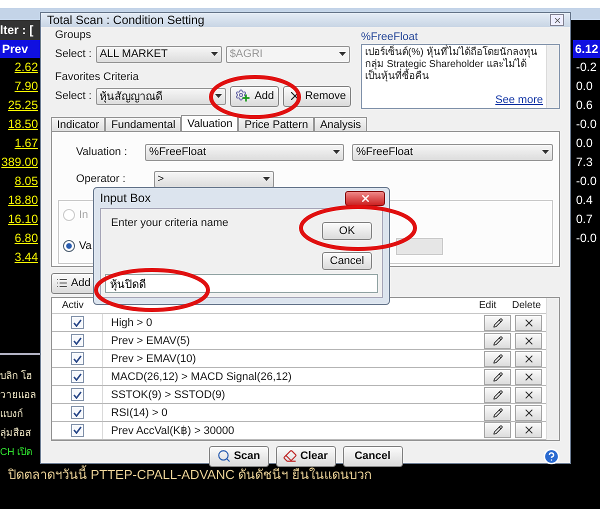 Image resolution: width=600 pixels, height=509 pixels. What do you see at coordinates (73, 306) in the screenshot?
I see `column-header: Activ` at bounding box center [73, 306].